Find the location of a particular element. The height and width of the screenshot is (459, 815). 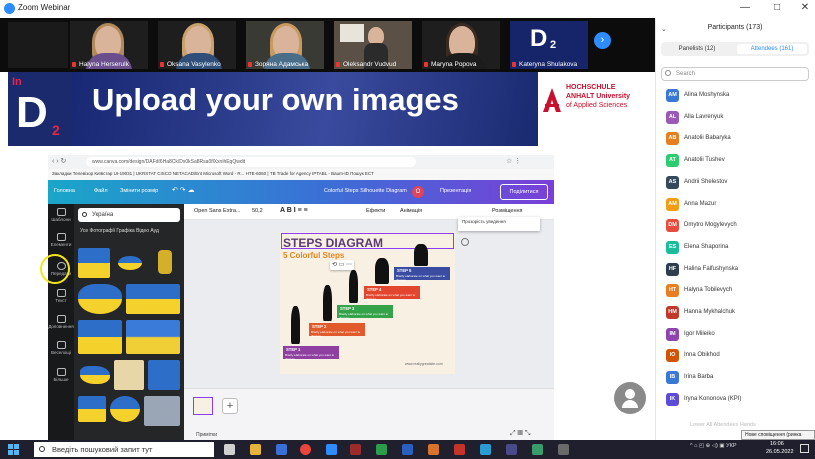

user-avatar: О is located at coordinates (418, 192).